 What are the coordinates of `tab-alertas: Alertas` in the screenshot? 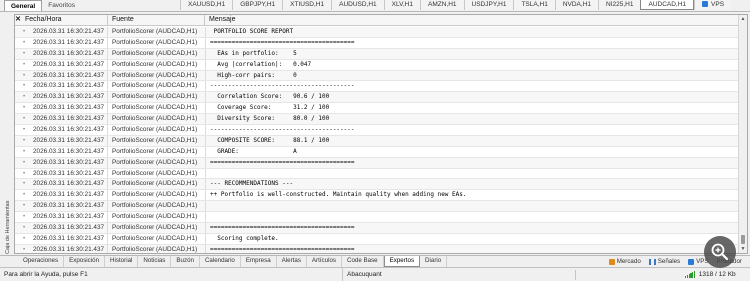 It's located at (292, 261).